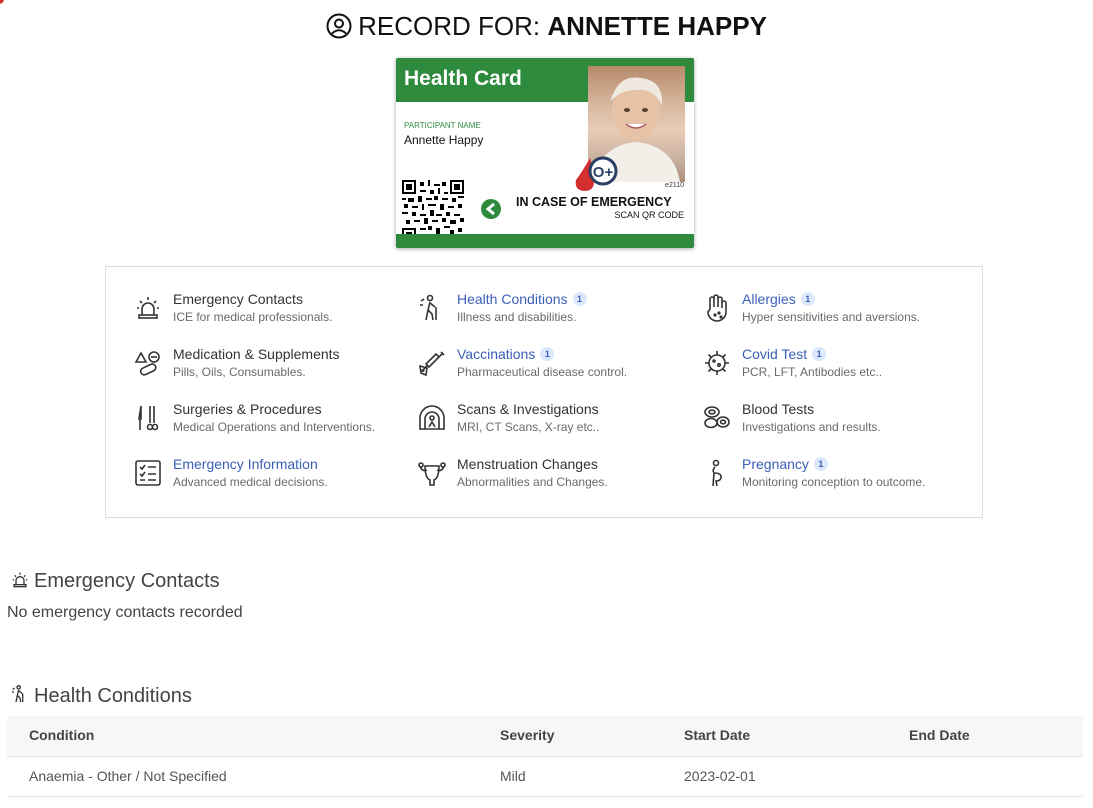 This screenshot has width=1093, height=808. What do you see at coordinates (432, 363) in the screenshot?
I see `syringe-icon` at bounding box center [432, 363].